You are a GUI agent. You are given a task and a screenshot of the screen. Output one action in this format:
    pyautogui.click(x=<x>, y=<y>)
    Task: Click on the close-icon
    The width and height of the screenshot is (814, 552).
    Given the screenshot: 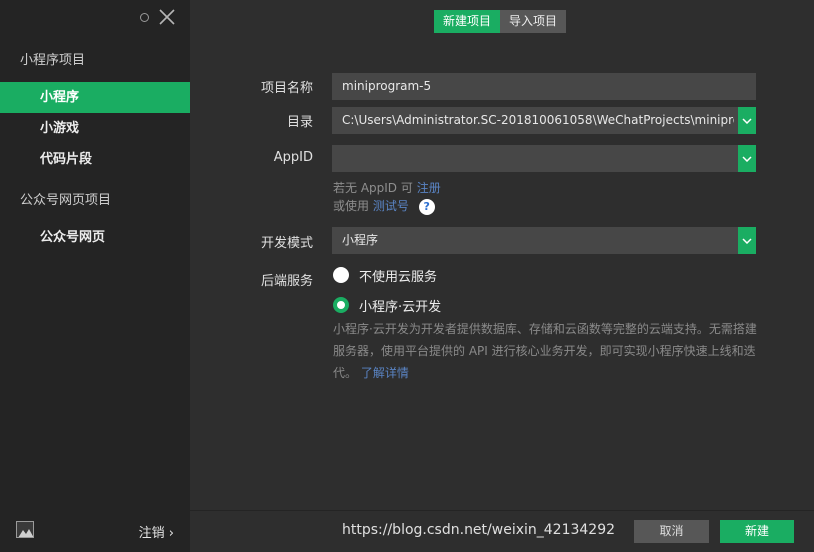 What is the action you would take?
    pyautogui.click(x=167, y=17)
    